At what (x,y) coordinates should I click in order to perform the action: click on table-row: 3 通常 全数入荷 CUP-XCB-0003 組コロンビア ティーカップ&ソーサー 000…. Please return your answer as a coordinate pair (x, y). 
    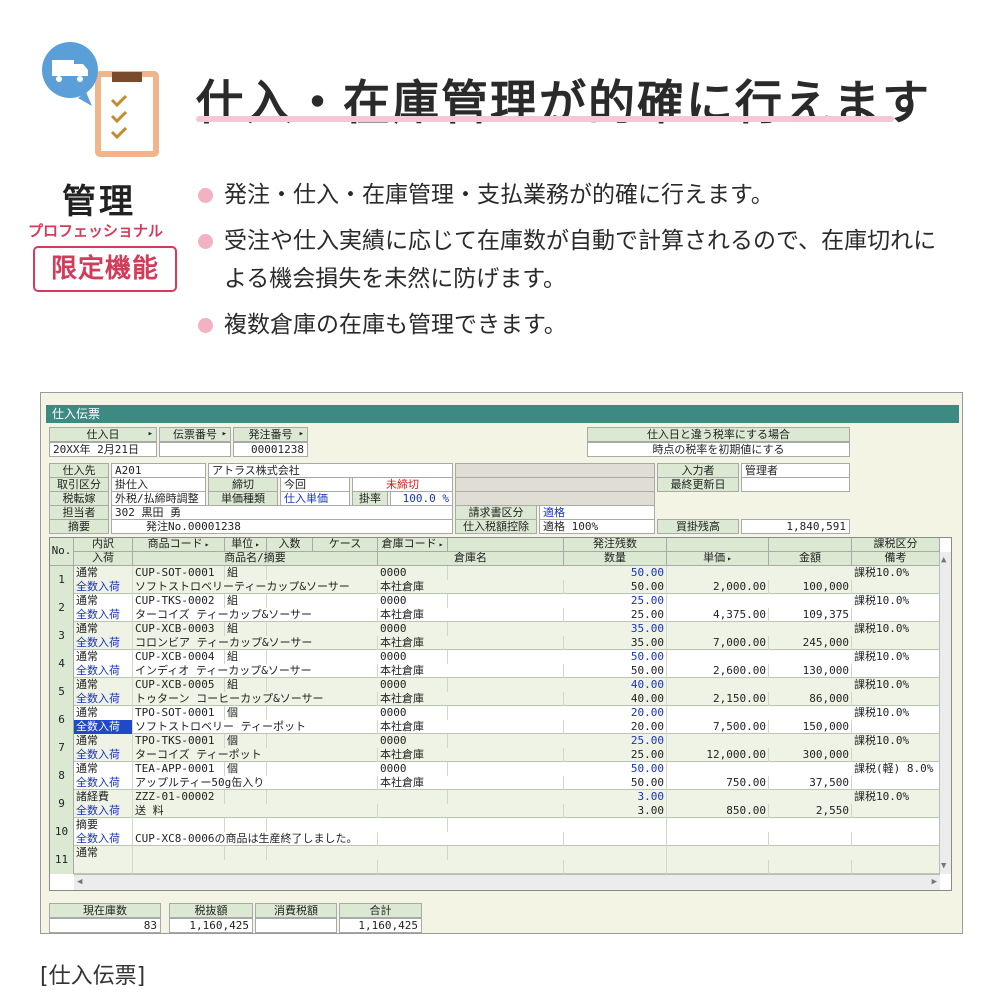
    Looking at the image, I should click on (495, 636).